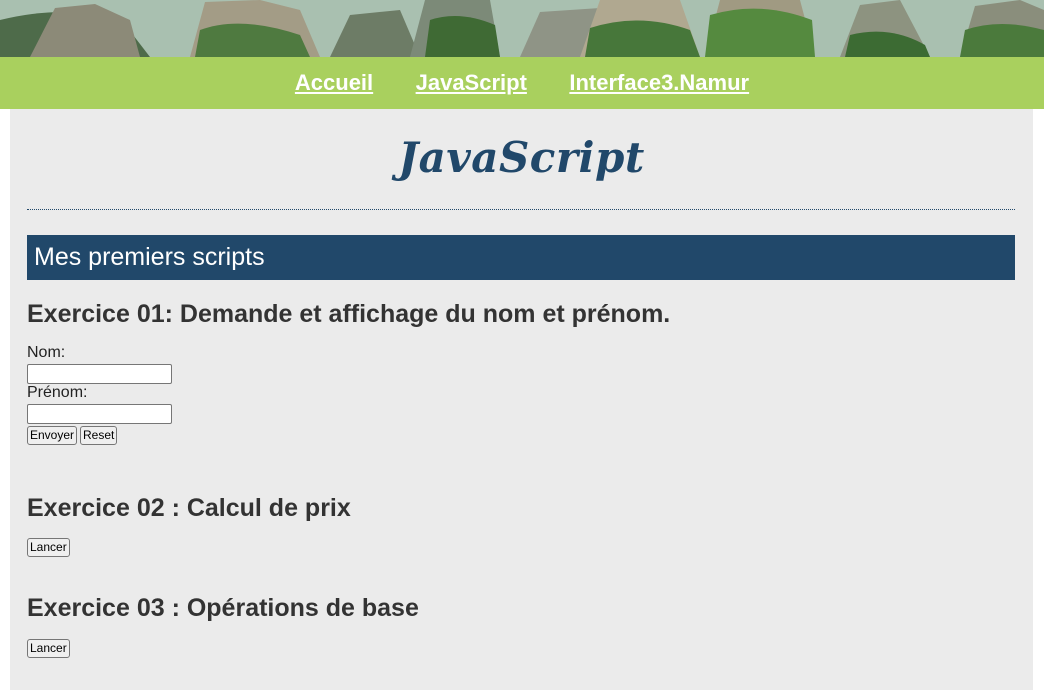 The height and width of the screenshot is (690, 1044). I want to click on reset-button: Reset, so click(99, 435).